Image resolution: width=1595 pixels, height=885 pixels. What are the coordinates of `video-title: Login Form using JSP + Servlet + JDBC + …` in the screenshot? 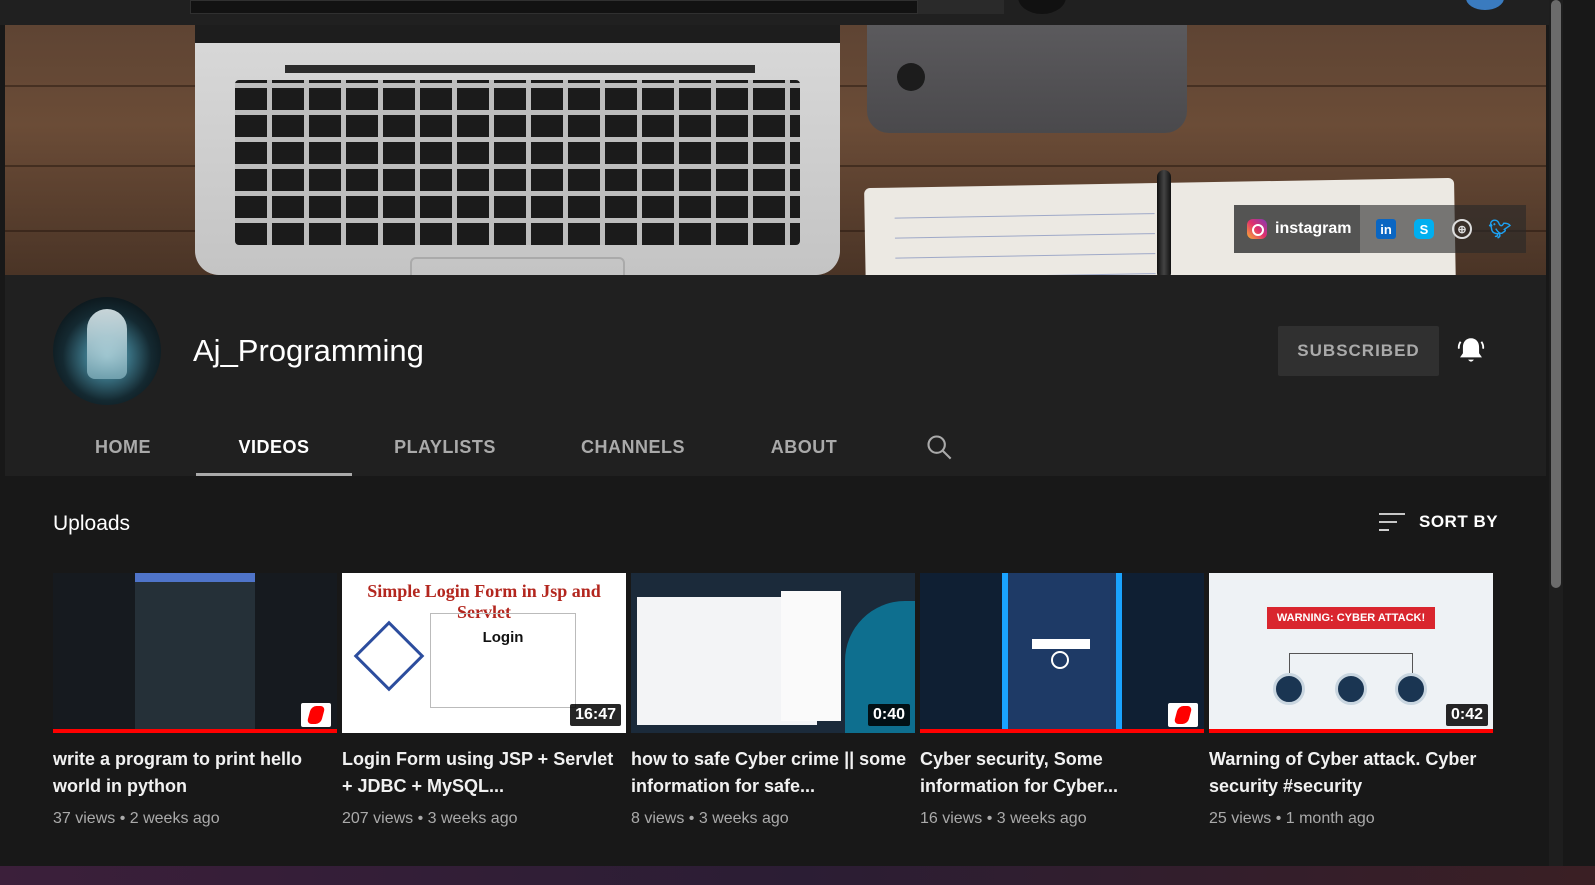 It's located at (484, 773).